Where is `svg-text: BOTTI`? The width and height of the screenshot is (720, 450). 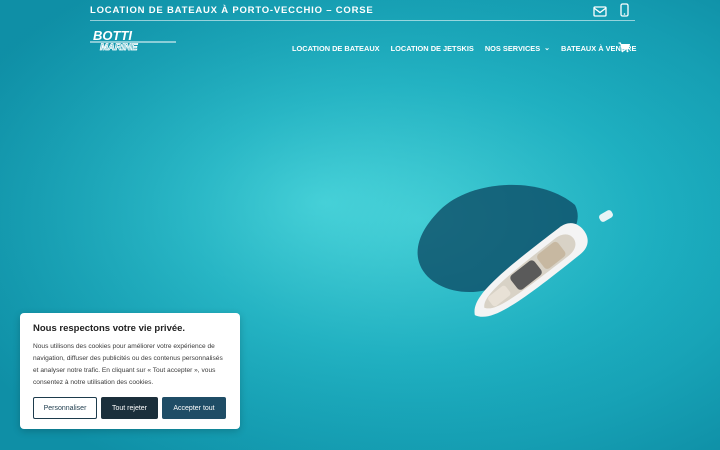 svg-text: BOTTI is located at coordinates (112, 35).